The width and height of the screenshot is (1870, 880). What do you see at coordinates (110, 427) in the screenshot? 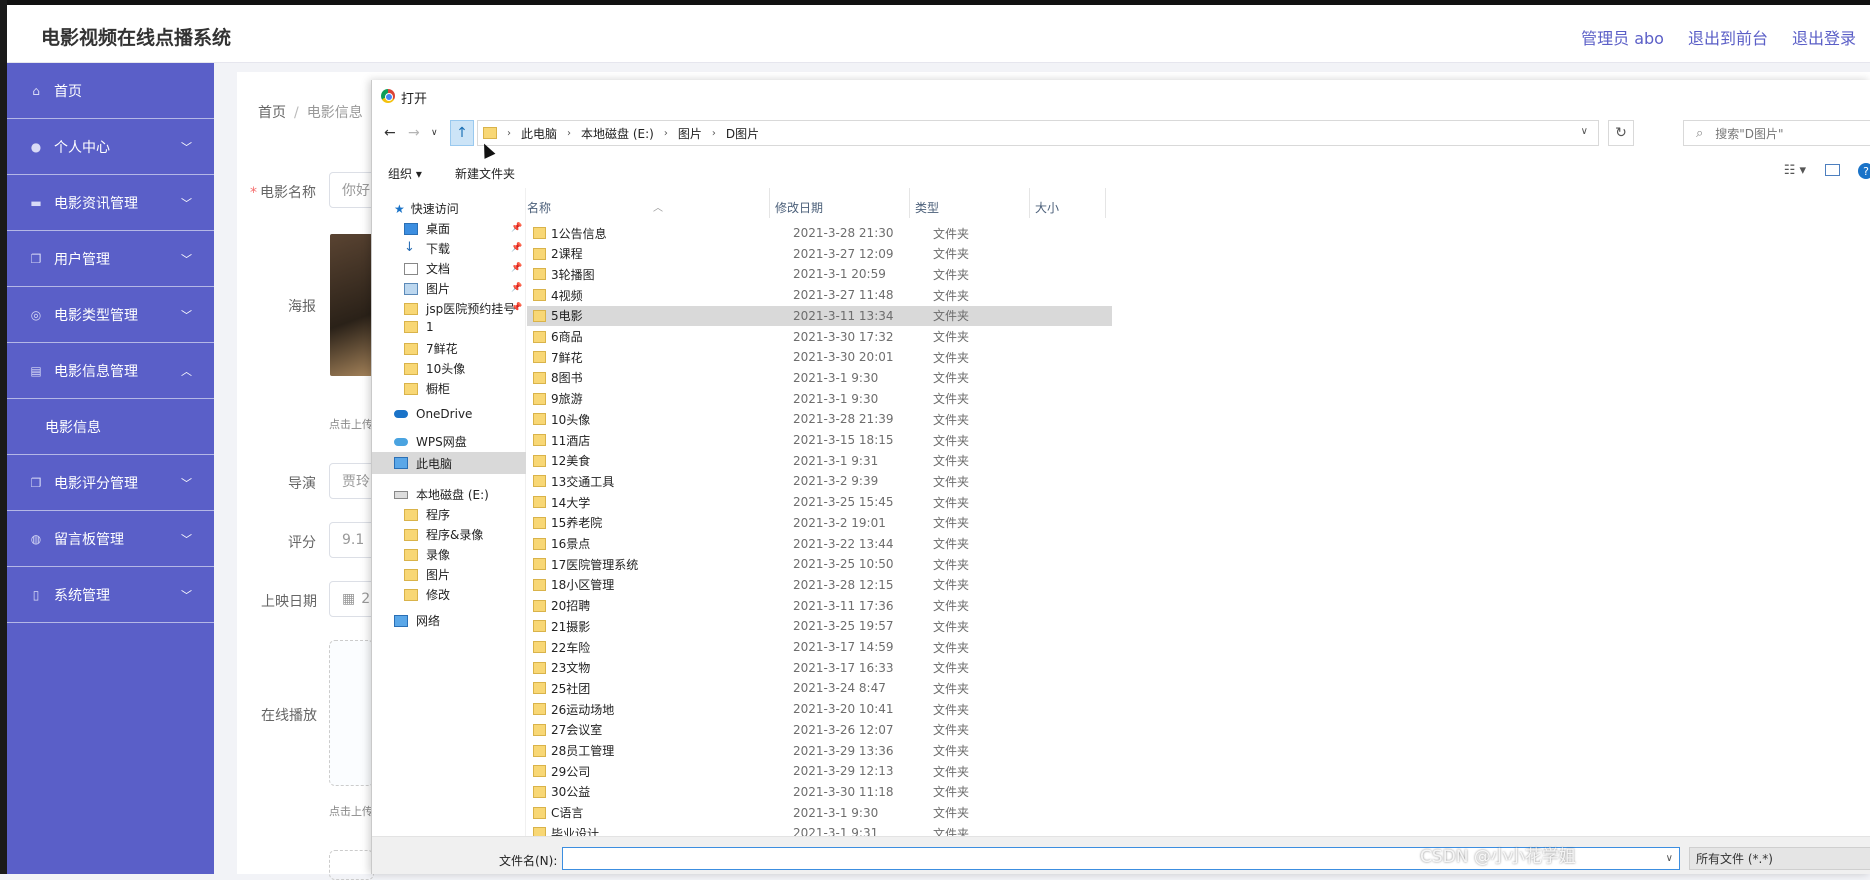
I see `sidebar-subitem-movie-info: 电影信息` at bounding box center [110, 427].